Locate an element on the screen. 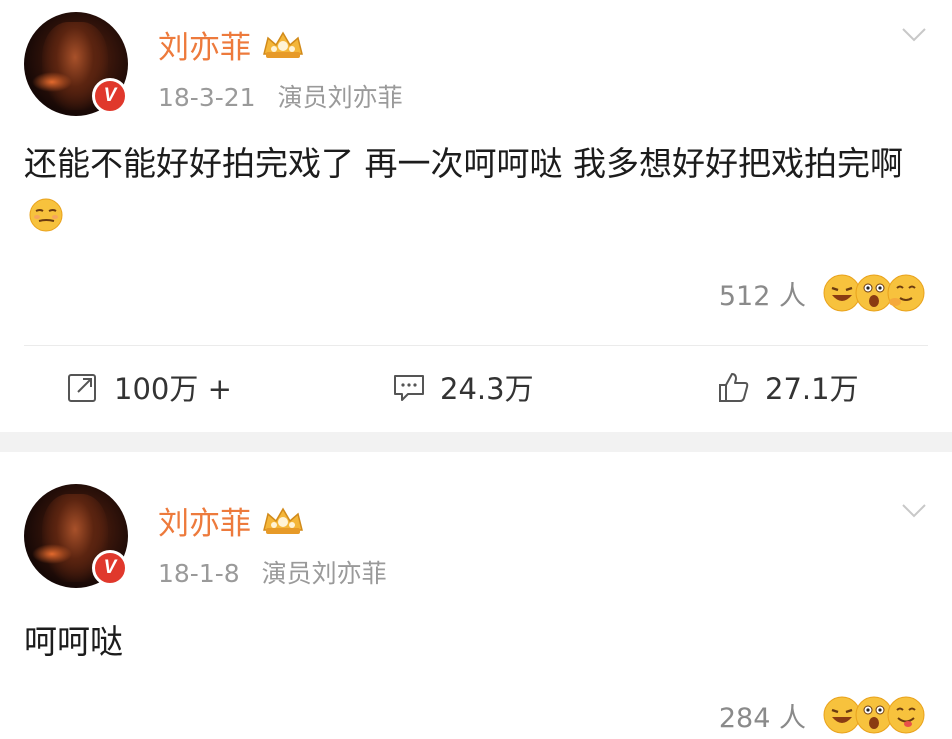 This screenshot has width=952, height=739. reaction-count: 284 人 is located at coordinates (762, 718).